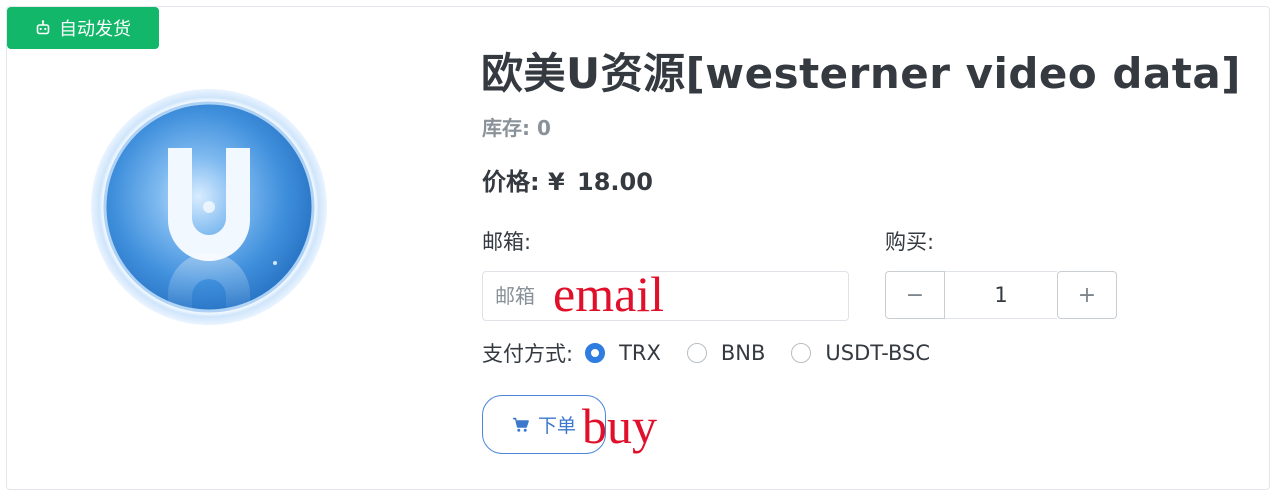 The height and width of the screenshot is (496, 1277). I want to click on price-label: 价格:, so click(511, 182).